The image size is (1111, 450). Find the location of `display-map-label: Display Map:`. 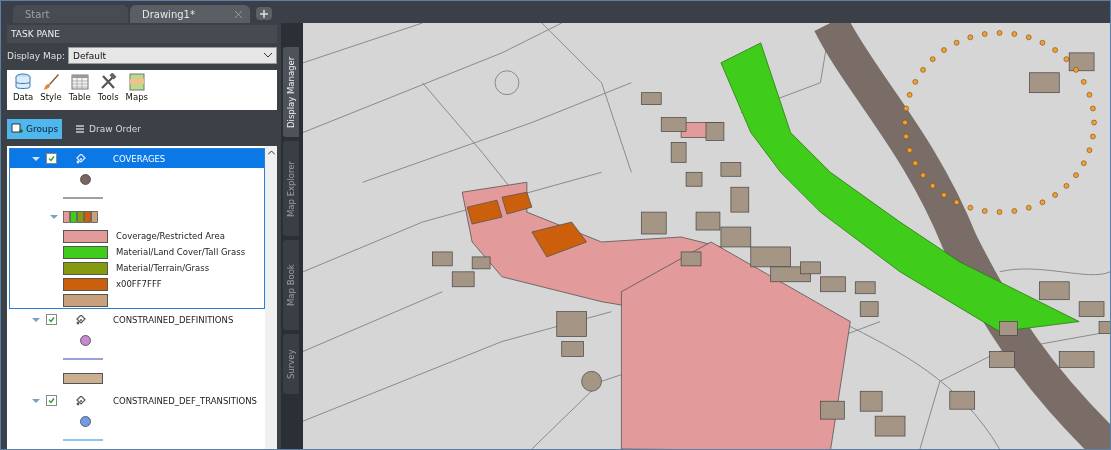

display-map-label: Display Map: is located at coordinates (36, 55).